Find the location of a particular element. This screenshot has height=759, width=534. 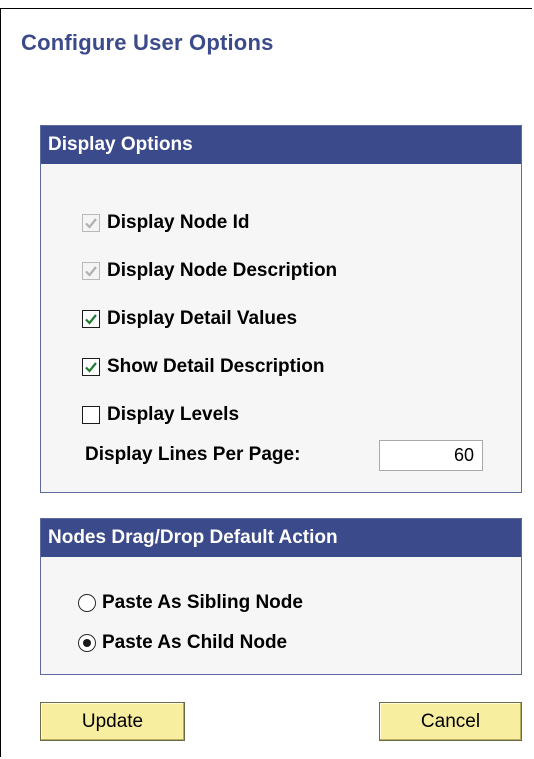

paste-as-child-option: Paste As Child Node is located at coordinates (182, 643).